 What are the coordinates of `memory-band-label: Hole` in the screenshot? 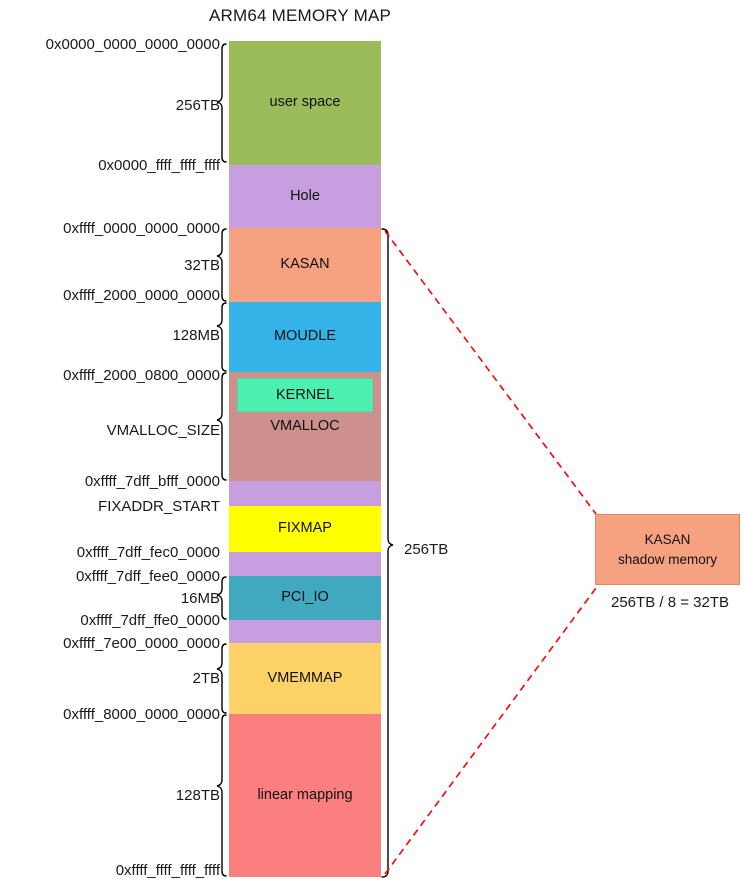 It's located at (305, 195).